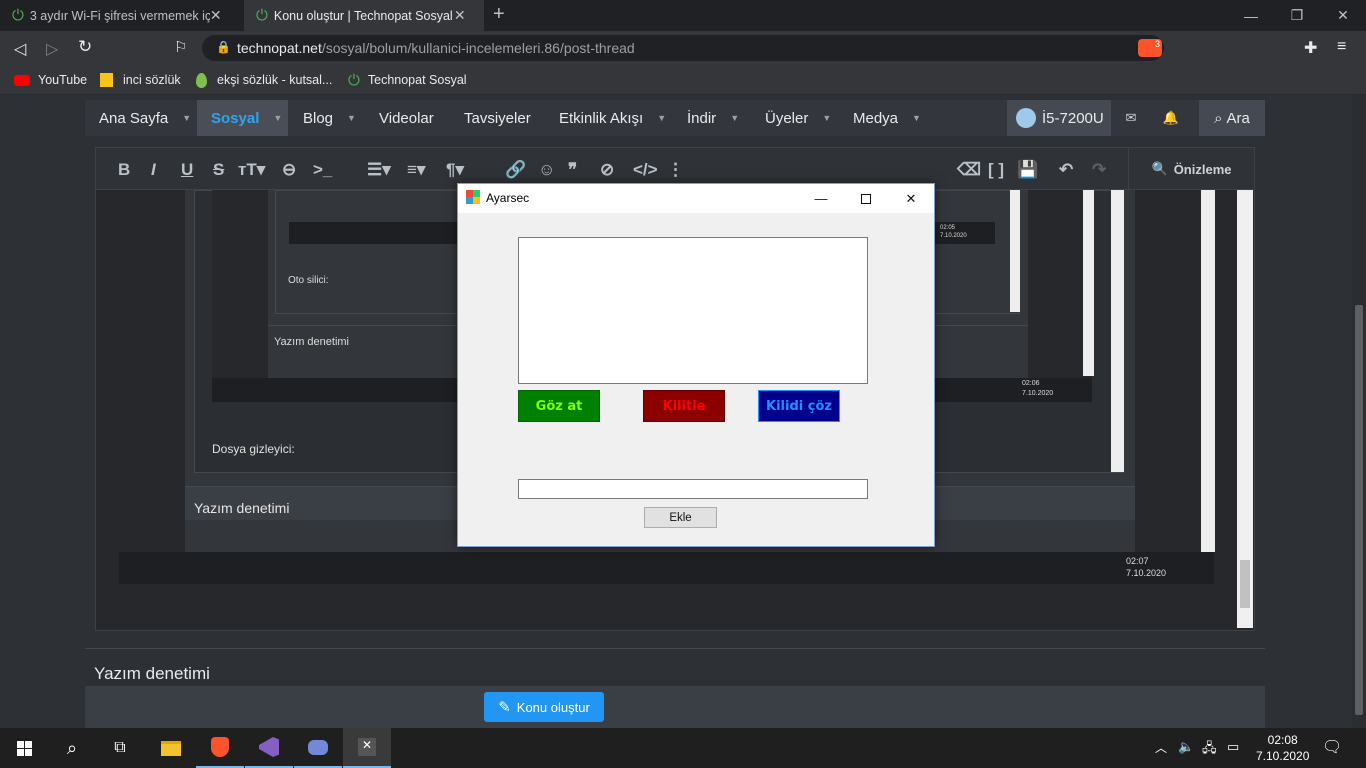 The width and height of the screenshot is (1366, 768). I want to click on notification-icon: 🗨, so click(1332, 747).